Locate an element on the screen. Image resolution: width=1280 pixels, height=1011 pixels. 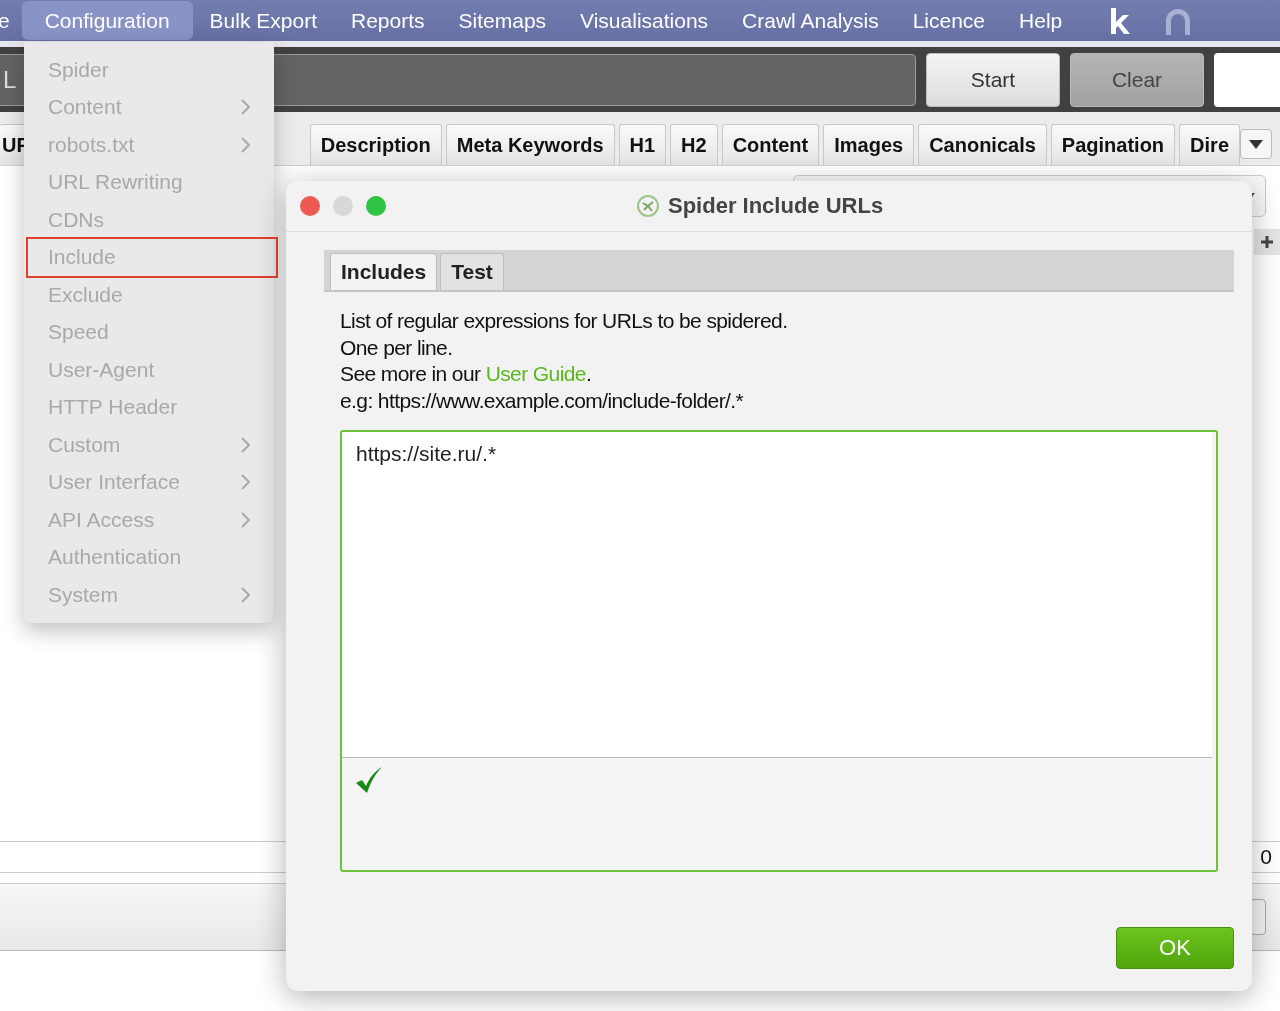
tab: Images is located at coordinates (869, 144).